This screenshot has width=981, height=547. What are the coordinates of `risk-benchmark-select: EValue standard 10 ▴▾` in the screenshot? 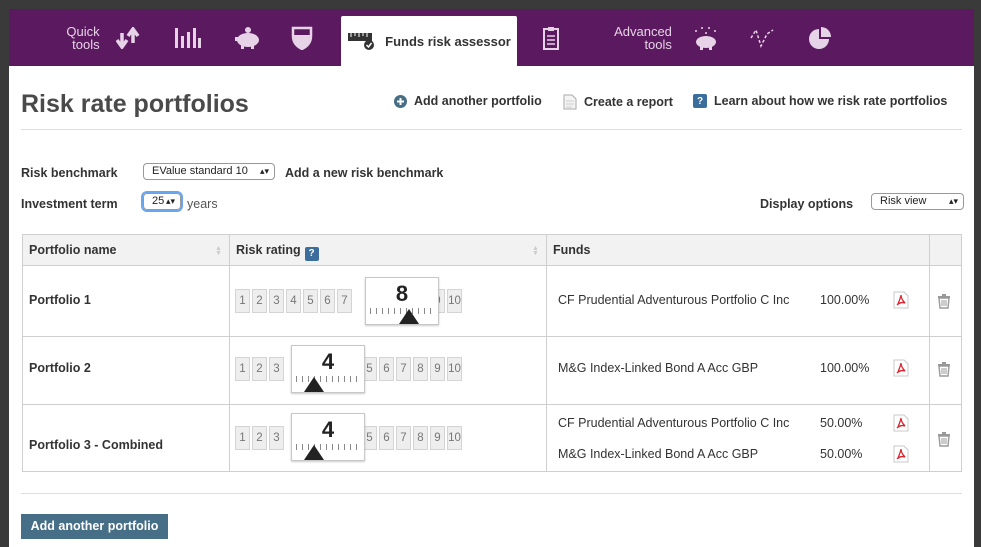 It's located at (209, 171).